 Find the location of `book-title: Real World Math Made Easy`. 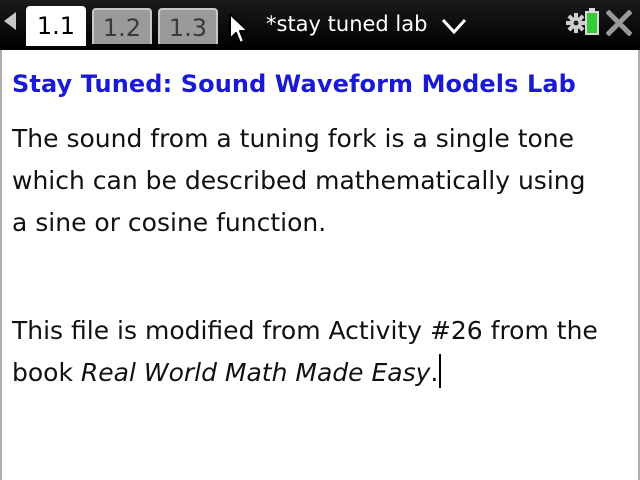

book-title: Real World Math Made Easy is located at coordinates (255, 372).